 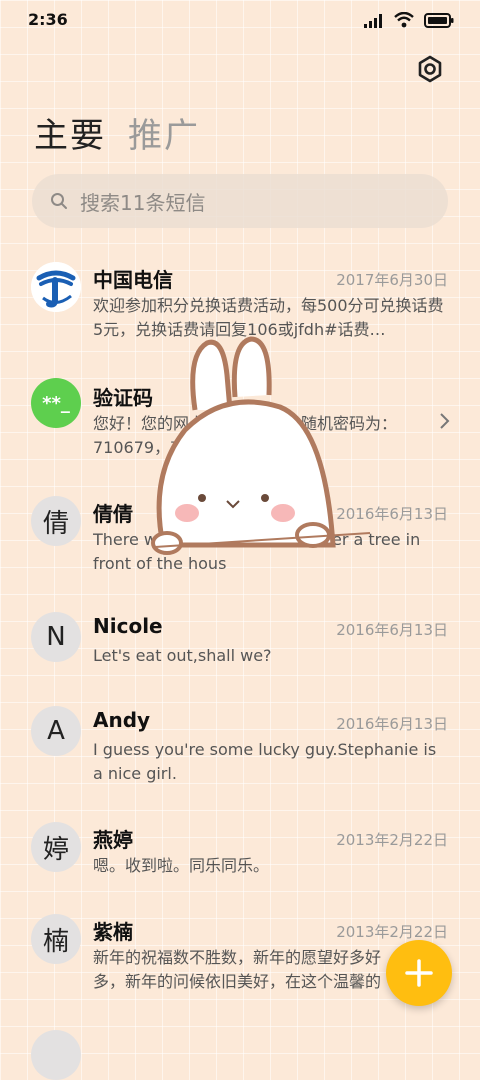 What do you see at coordinates (164, 132) in the screenshot?
I see `tab-promotions: 推广` at bounding box center [164, 132].